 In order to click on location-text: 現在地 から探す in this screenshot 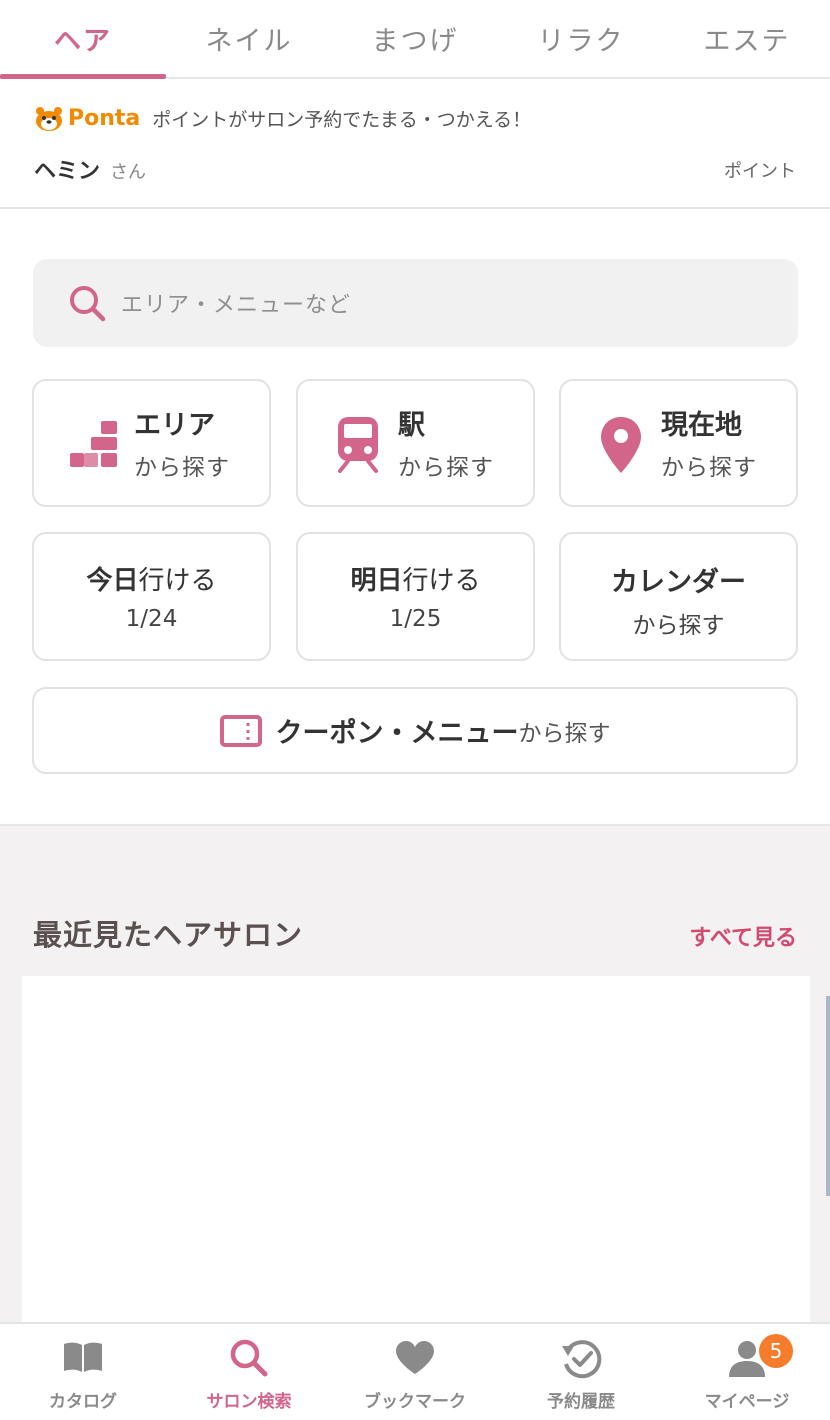, I will do `click(709, 442)`.